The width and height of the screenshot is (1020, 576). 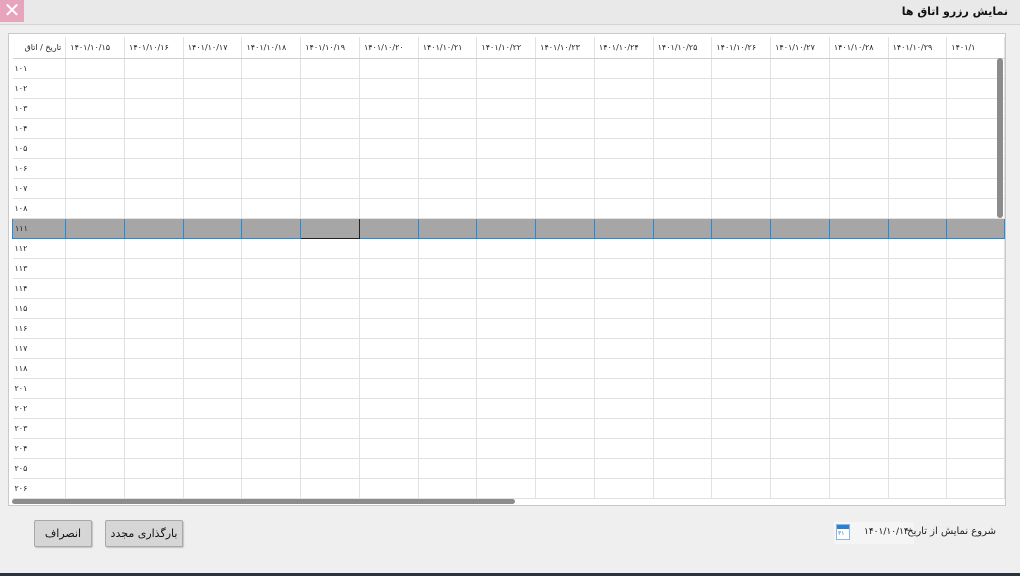 I want to click on start-date-value: ۱۴۰۱/۱۰/۱۴, so click(x=886, y=532).